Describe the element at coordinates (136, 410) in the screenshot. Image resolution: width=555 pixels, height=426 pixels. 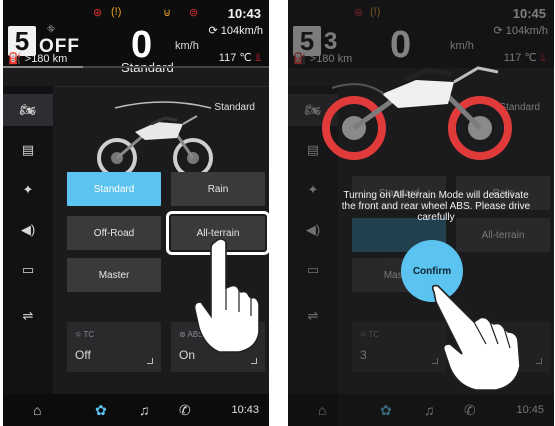
I see `bottom-bar: ⌂ ✿ ♫ ✆ 10:43` at that location.